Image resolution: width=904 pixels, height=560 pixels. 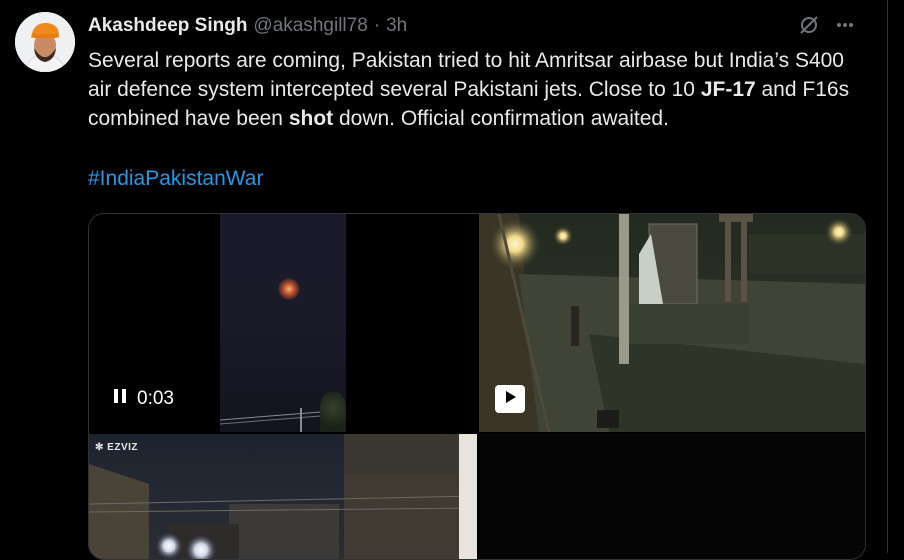 I want to click on column-divider, so click(x=887, y=276).